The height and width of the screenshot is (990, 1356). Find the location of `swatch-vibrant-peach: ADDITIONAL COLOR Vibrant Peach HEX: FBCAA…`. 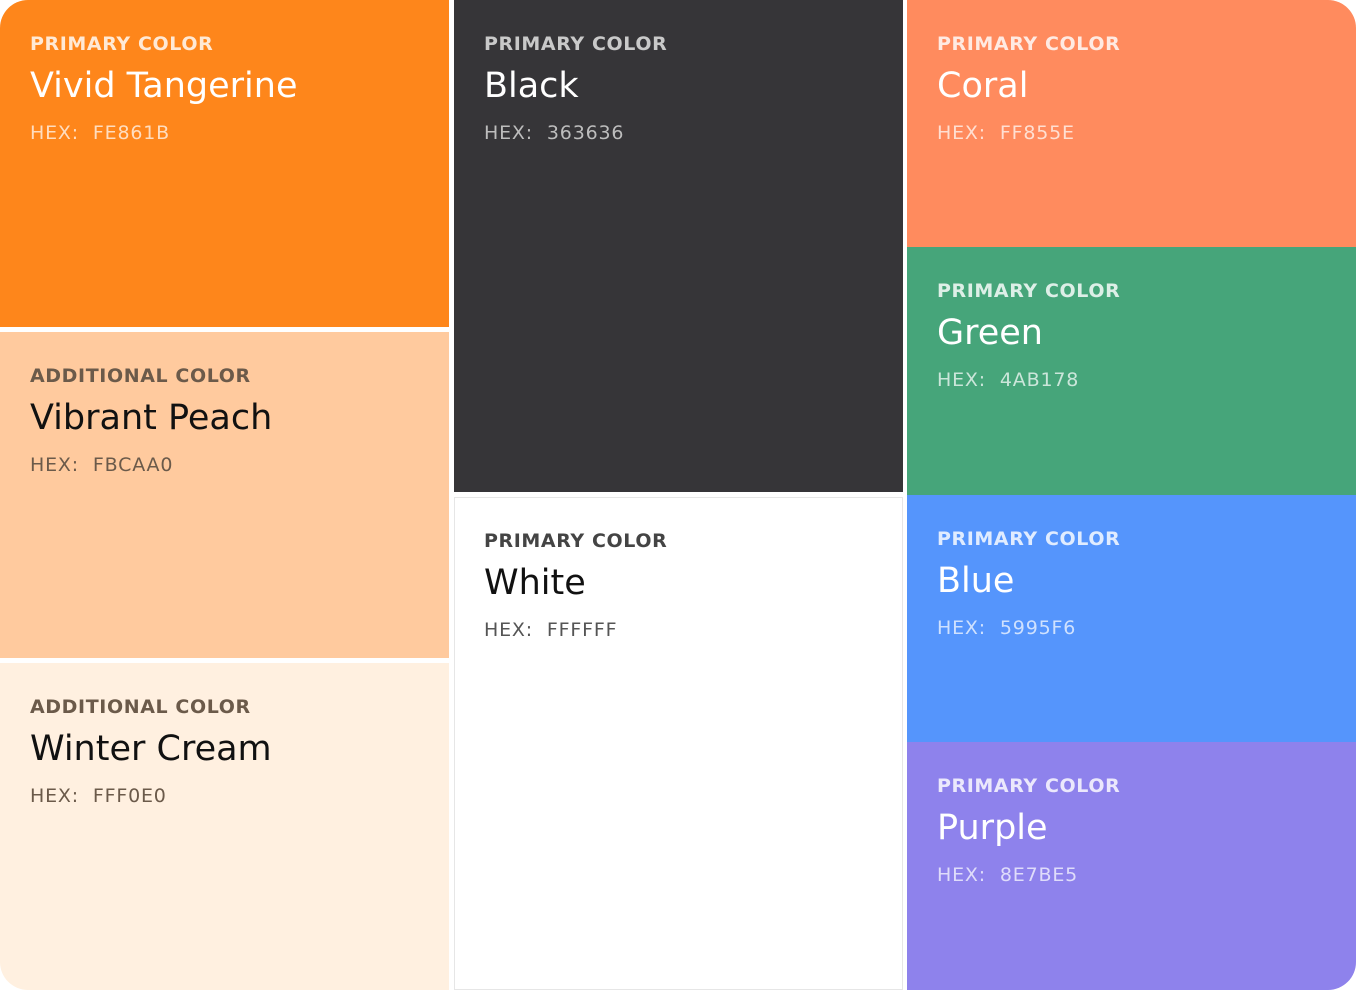

swatch-vibrant-peach: ADDITIONAL COLOR Vibrant Peach HEX: FBCAA… is located at coordinates (224, 495).